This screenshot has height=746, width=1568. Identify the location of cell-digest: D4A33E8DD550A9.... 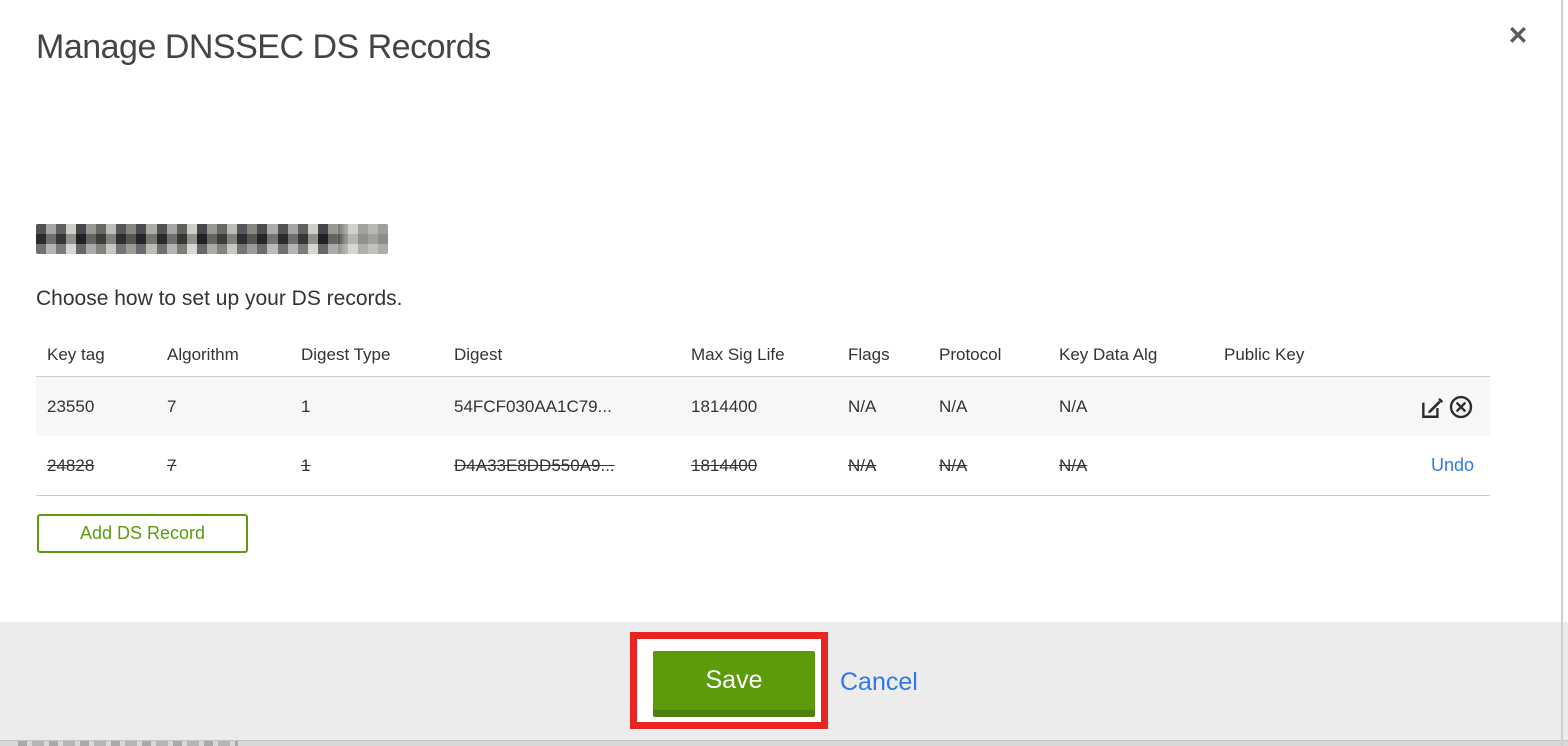
(534, 465).